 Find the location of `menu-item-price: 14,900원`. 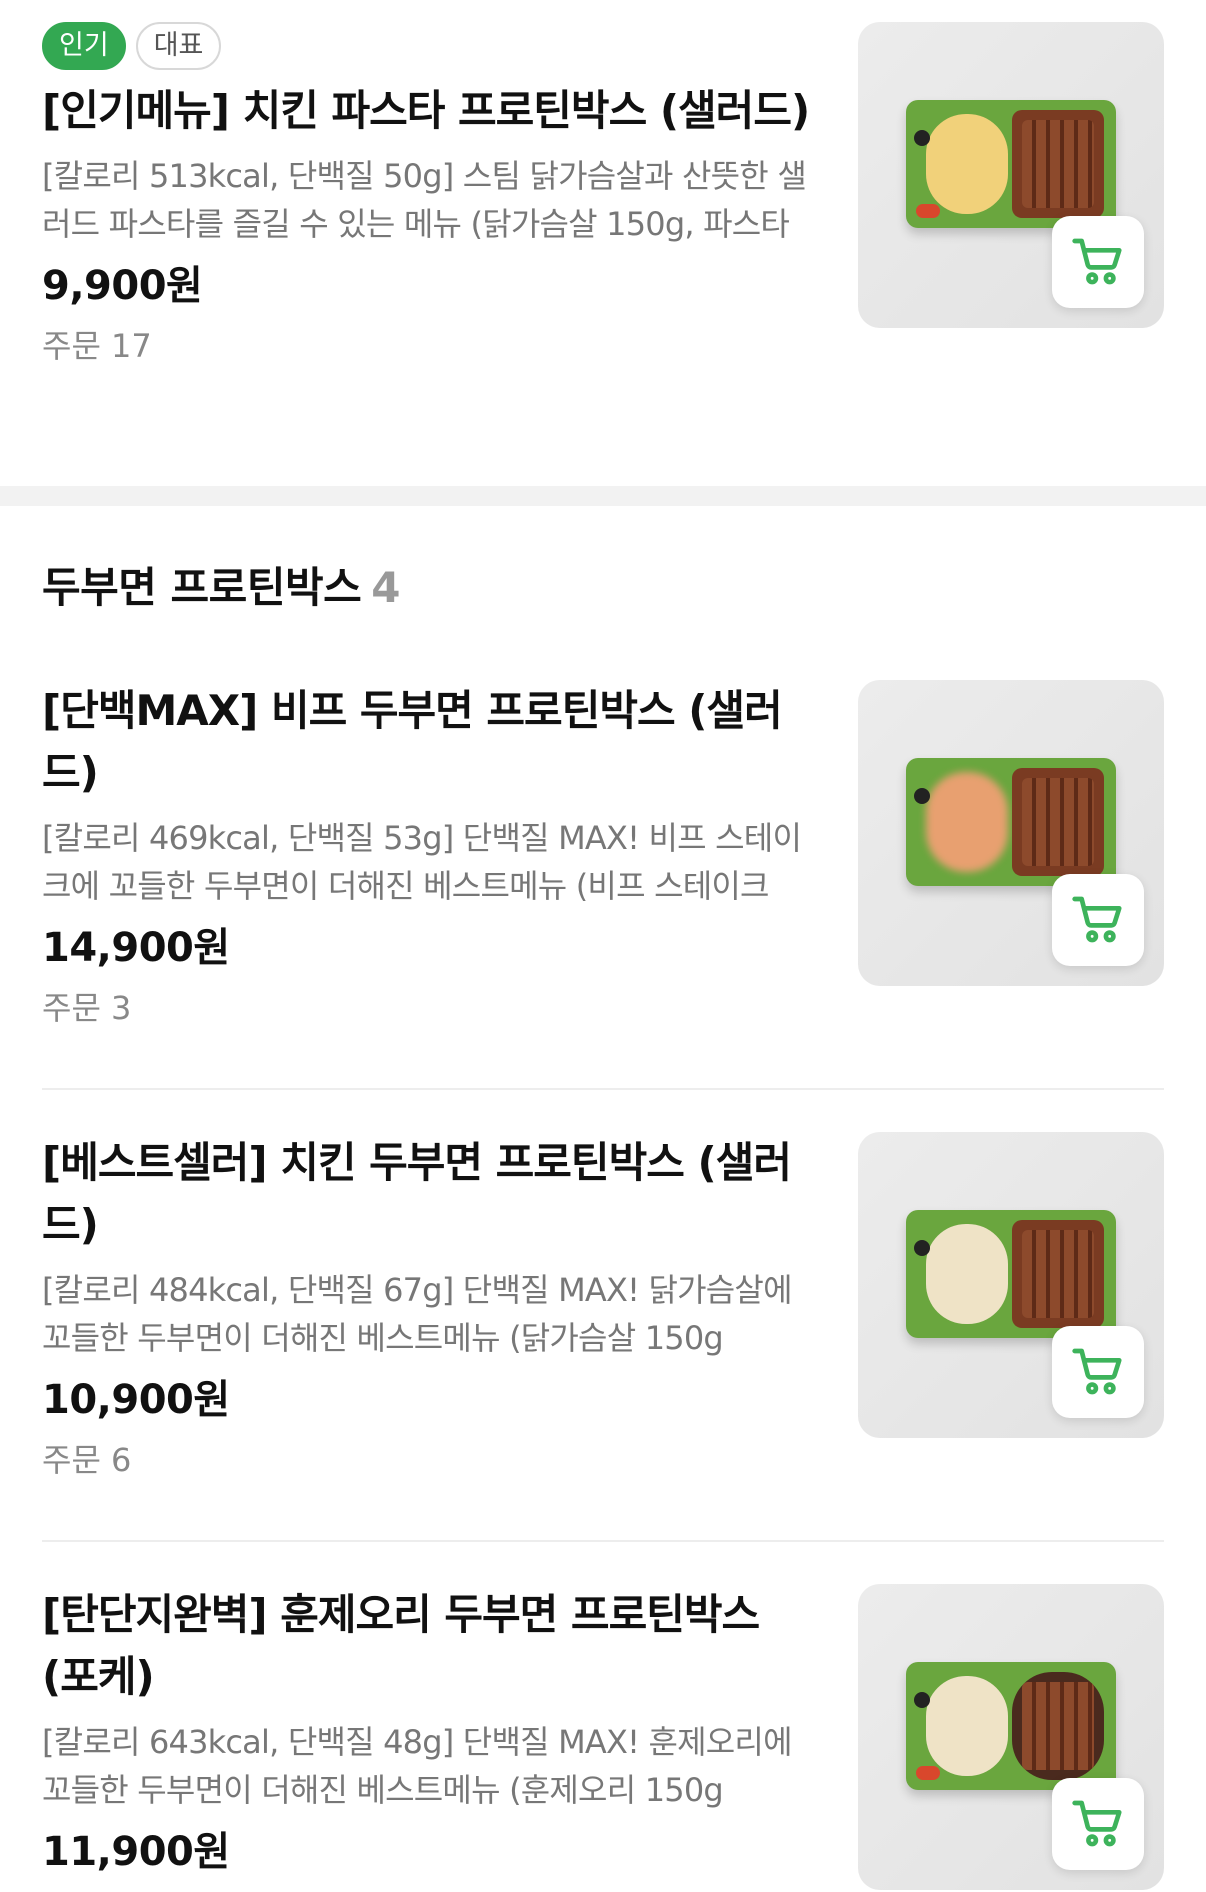

menu-item-price: 14,900원 is located at coordinates (136, 948).